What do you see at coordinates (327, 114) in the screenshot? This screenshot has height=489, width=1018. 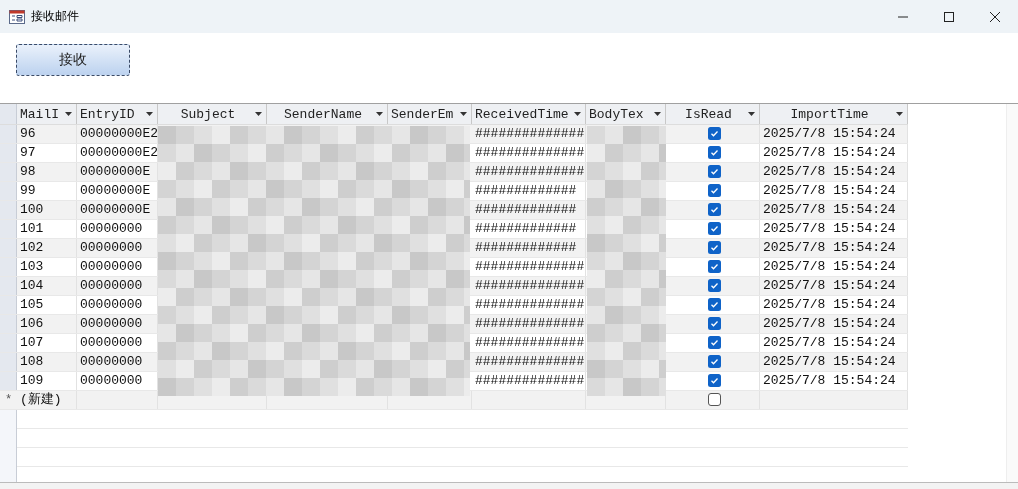 I see `column-header: SenderName` at bounding box center [327, 114].